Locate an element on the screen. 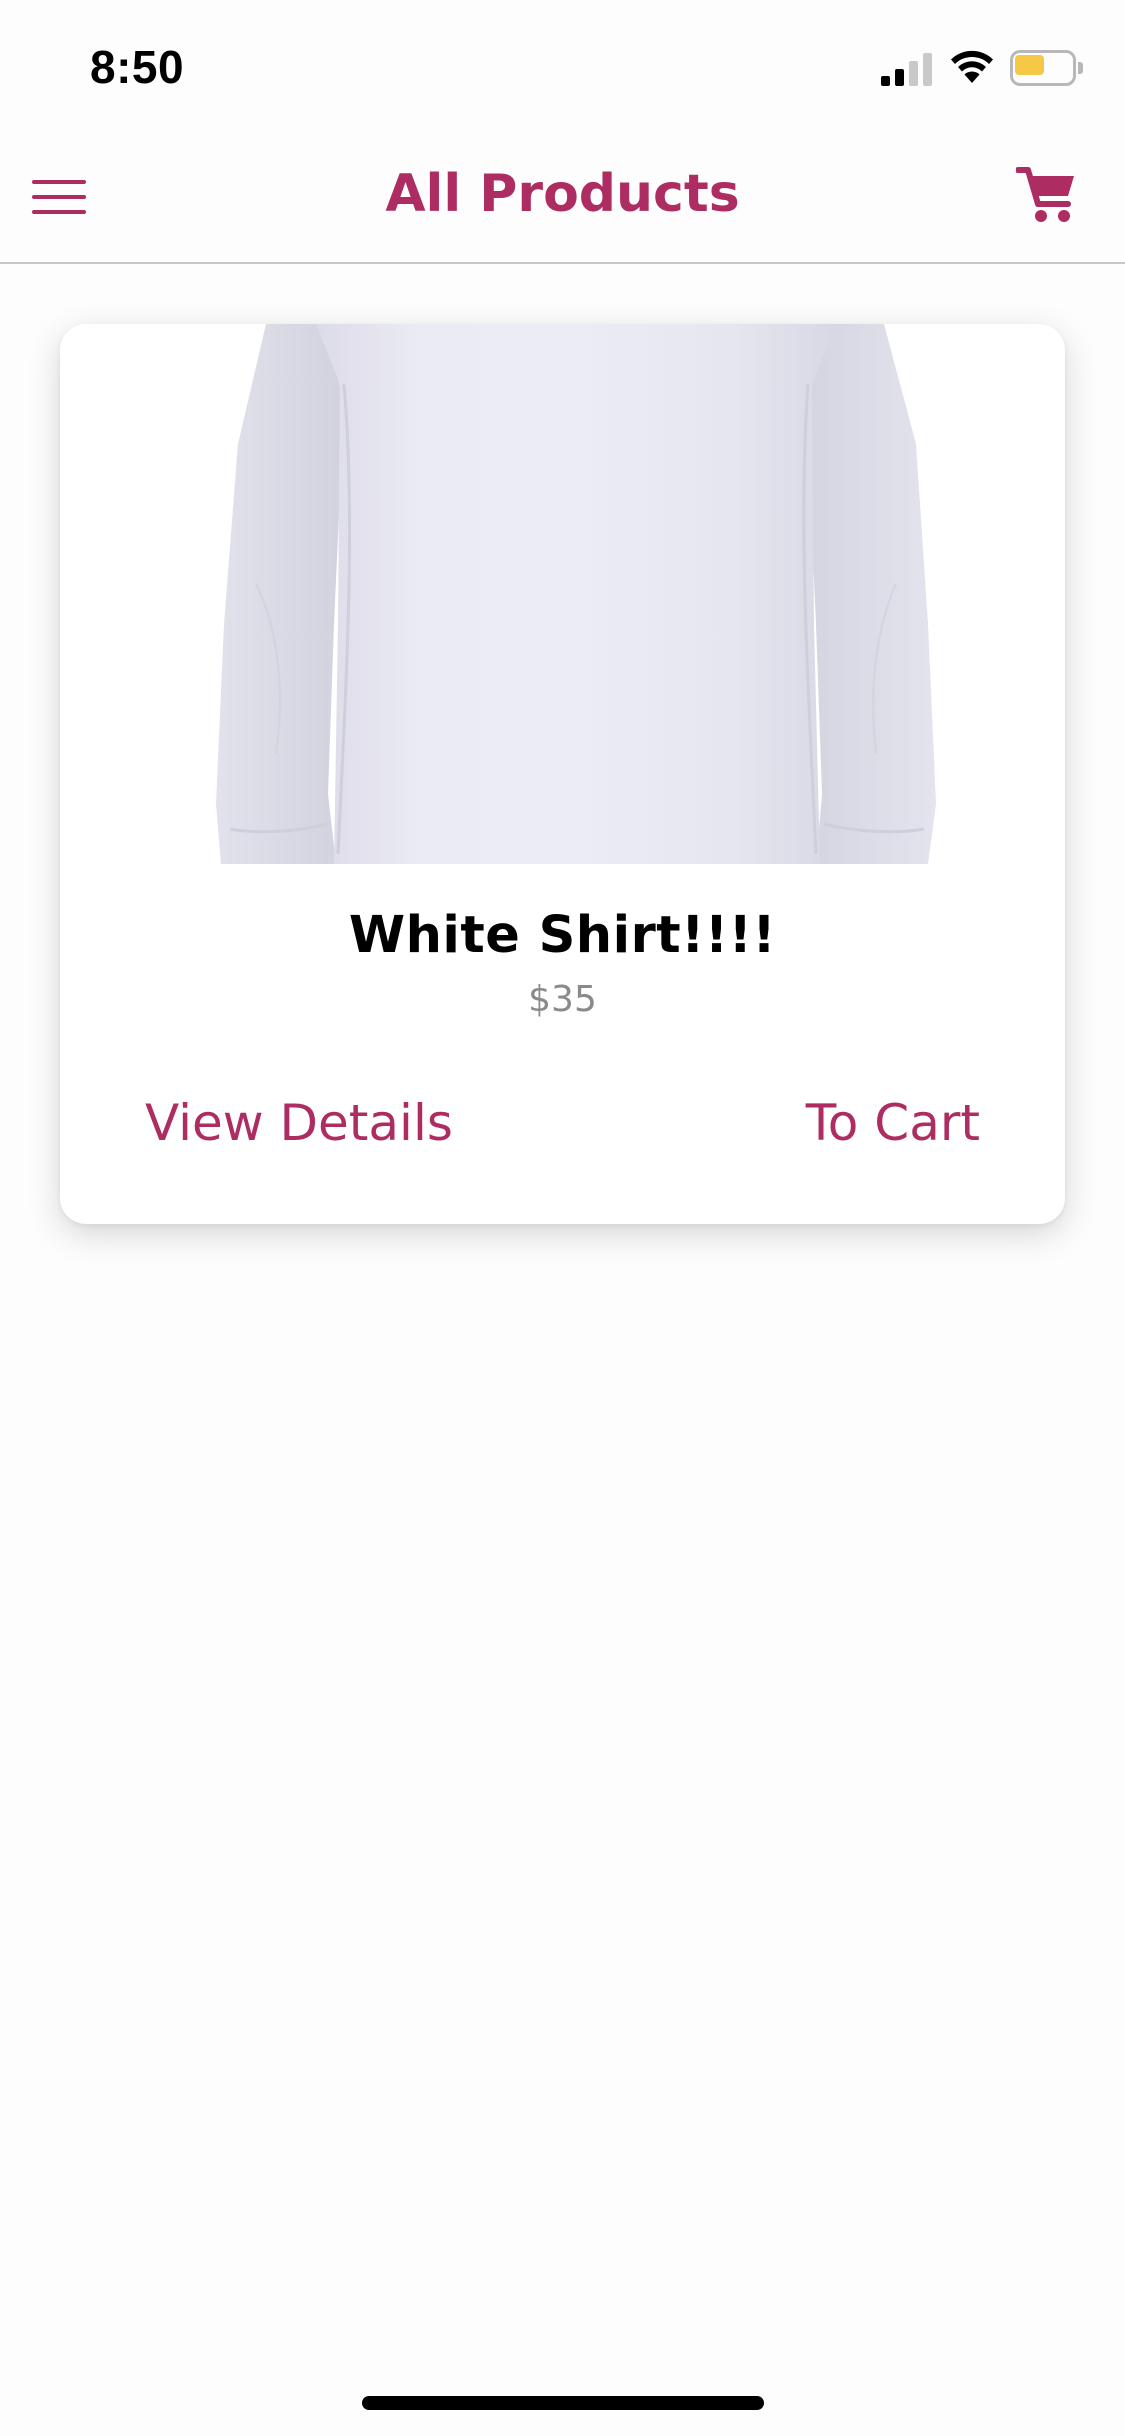 The width and height of the screenshot is (1125, 2436). white-shirt-image is located at coordinates (576, 594).